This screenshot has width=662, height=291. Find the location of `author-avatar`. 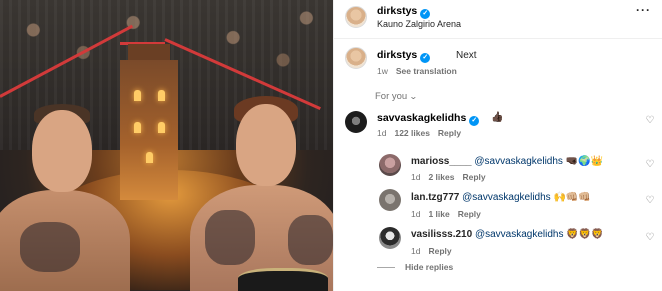

author-avatar is located at coordinates (356, 17).